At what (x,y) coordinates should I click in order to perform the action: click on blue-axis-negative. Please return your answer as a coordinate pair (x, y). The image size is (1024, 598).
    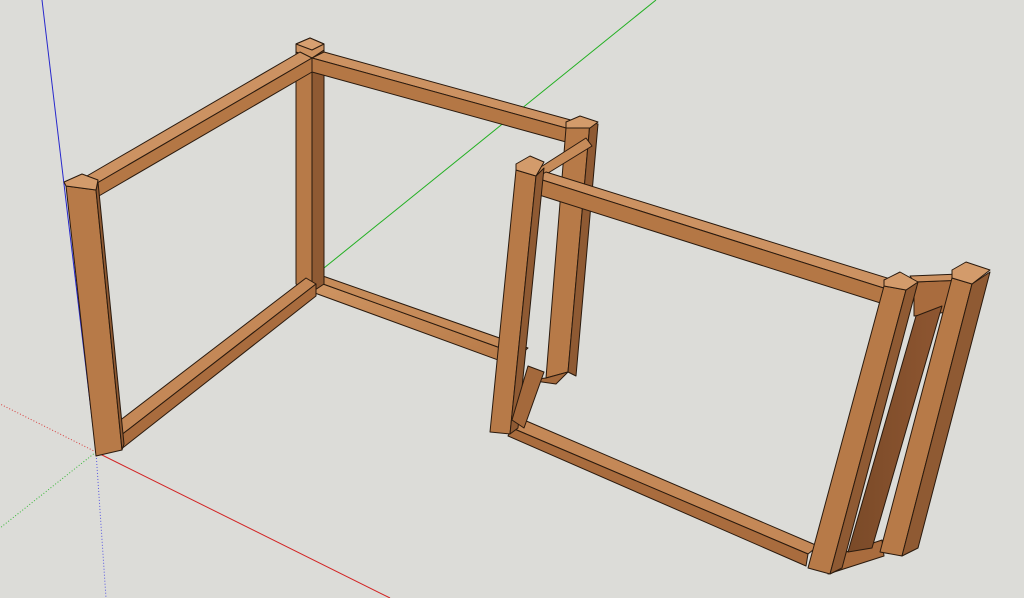
    Looking at the image, I should click on (101, 524).